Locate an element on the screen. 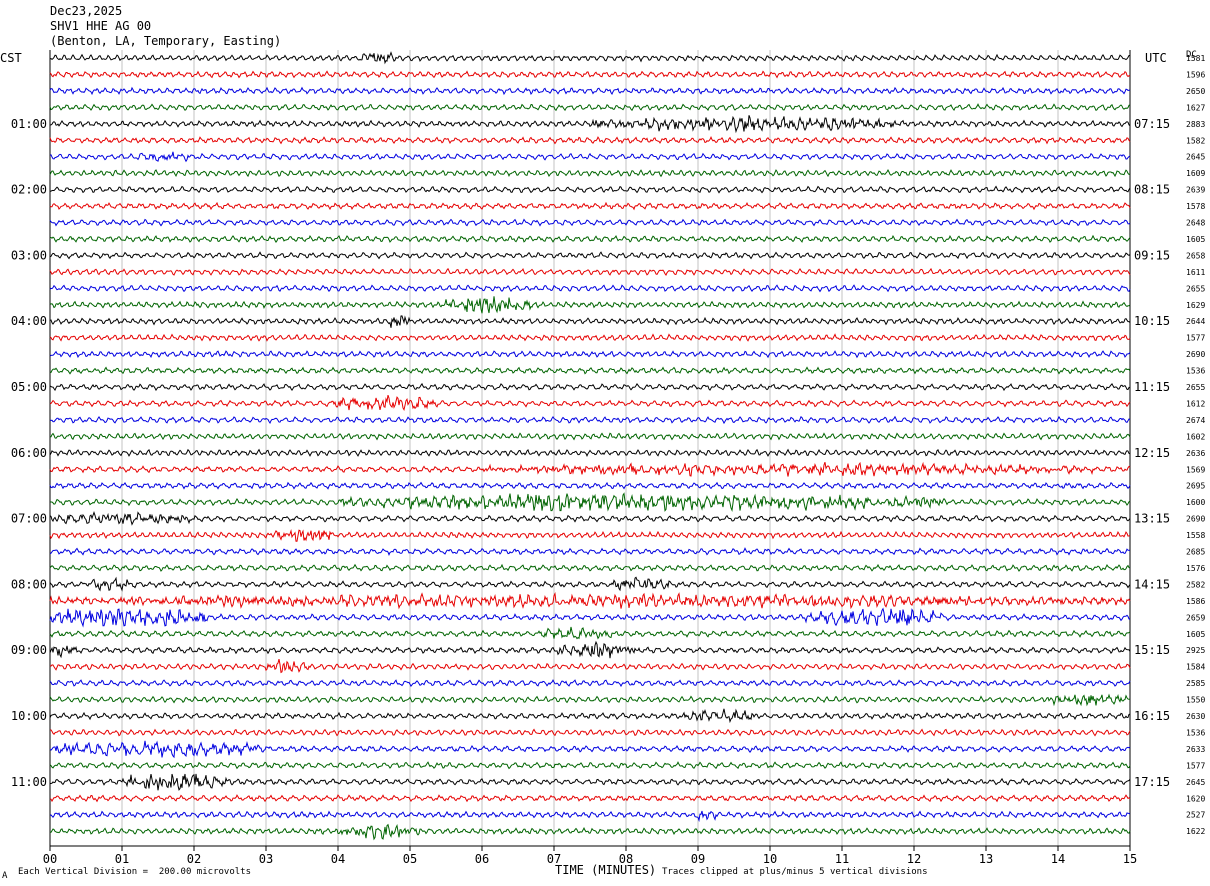 The image size is (1210, 886). dc-offset-20: 1536 is located at coordinates (1195, 371).